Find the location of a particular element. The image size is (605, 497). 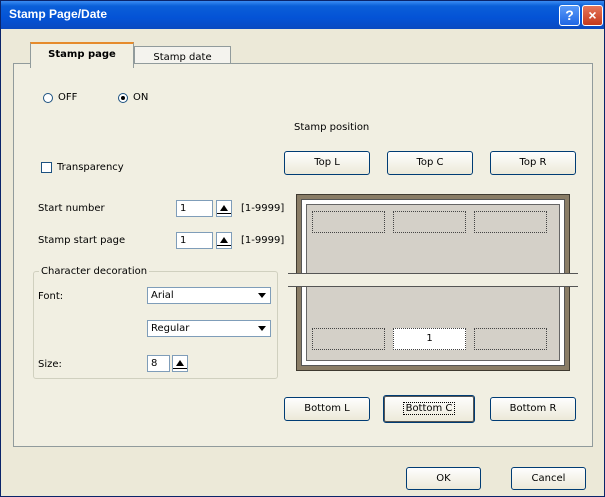

size-label: Size: is located at coordinates (50, 364).